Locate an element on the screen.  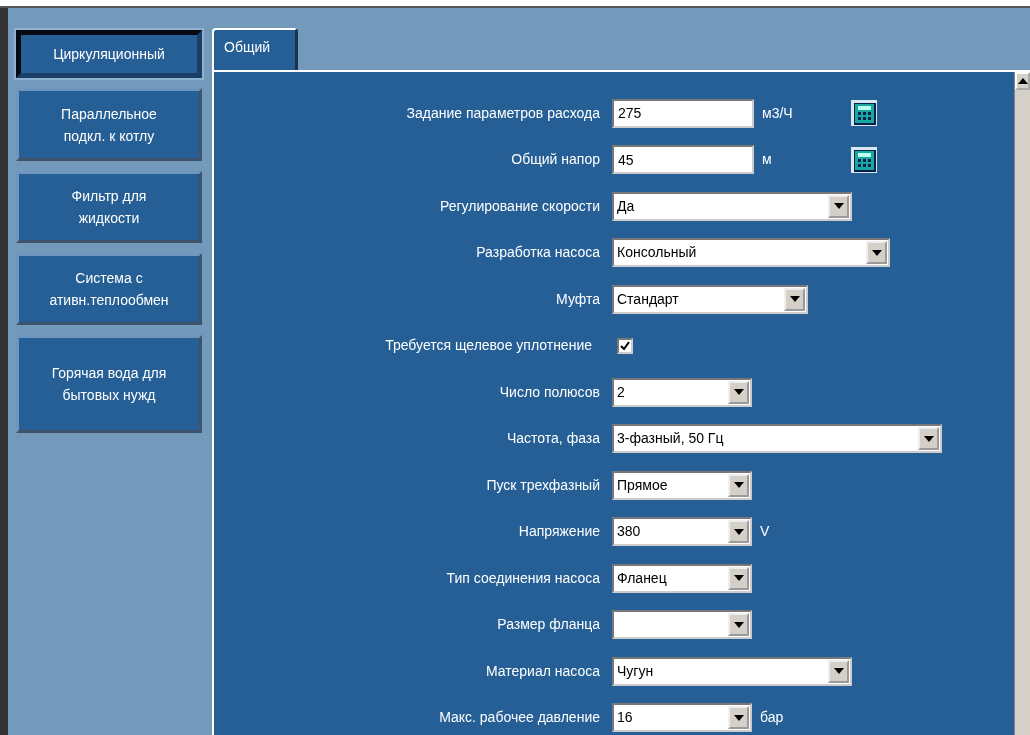
dropdown: Консольный is located at coordinates (751, 253).